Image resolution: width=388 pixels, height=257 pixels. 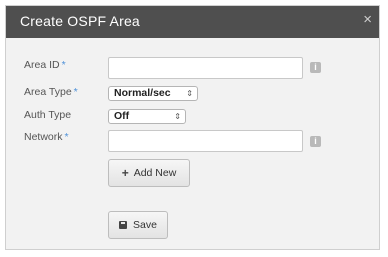 I want to click on area-type-label: Area Type *, so click(x=51, y=92).